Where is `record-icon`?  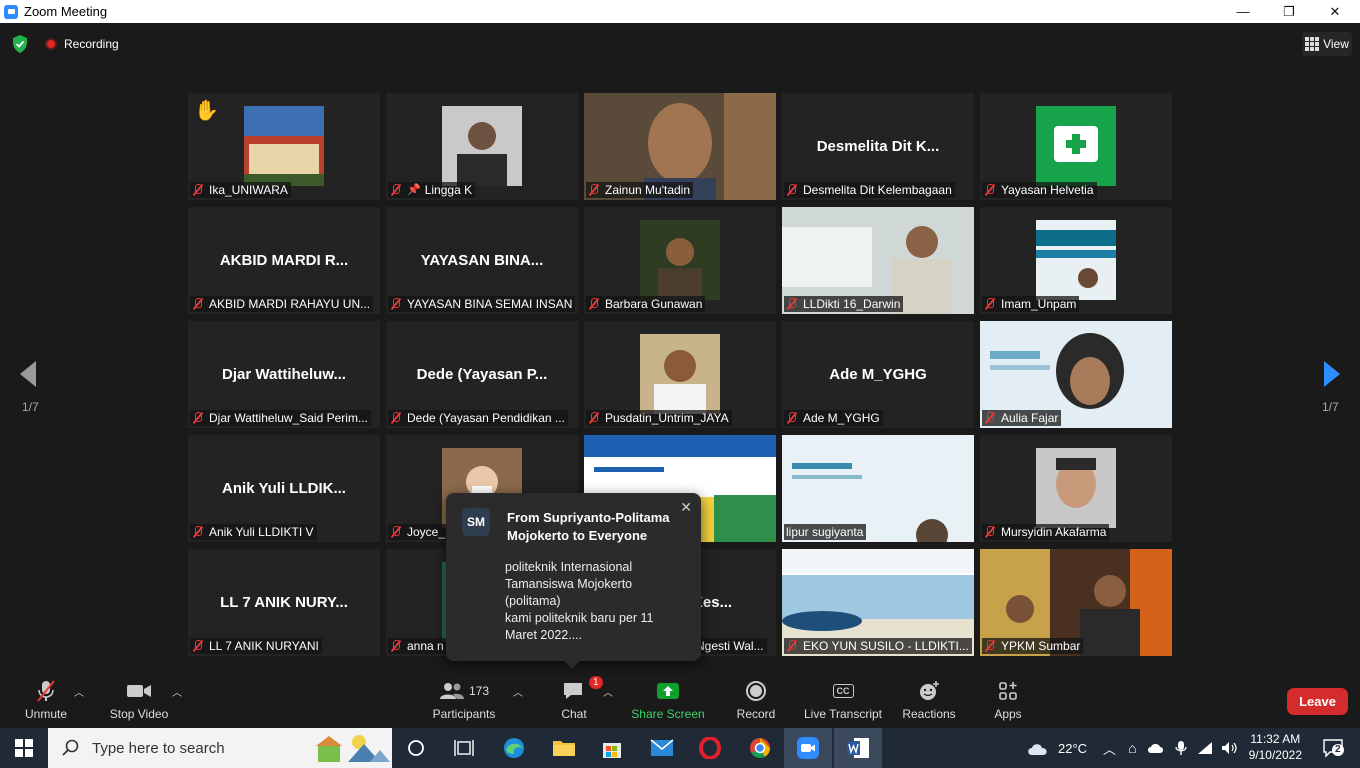
record-icon is located at coordinates (756, 691).